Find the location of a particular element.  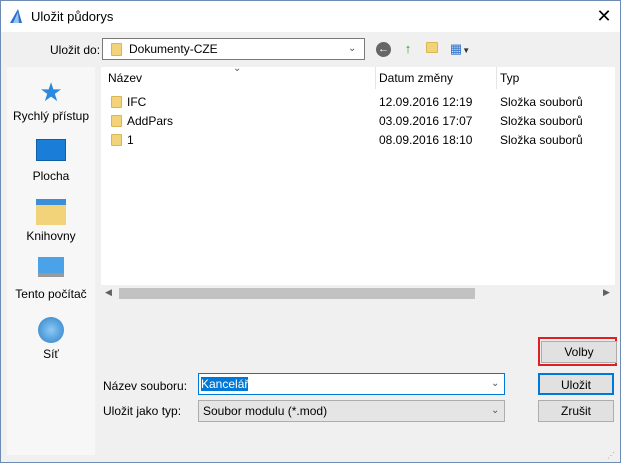

column-header-name: Název is located at coordinates (125, 78).